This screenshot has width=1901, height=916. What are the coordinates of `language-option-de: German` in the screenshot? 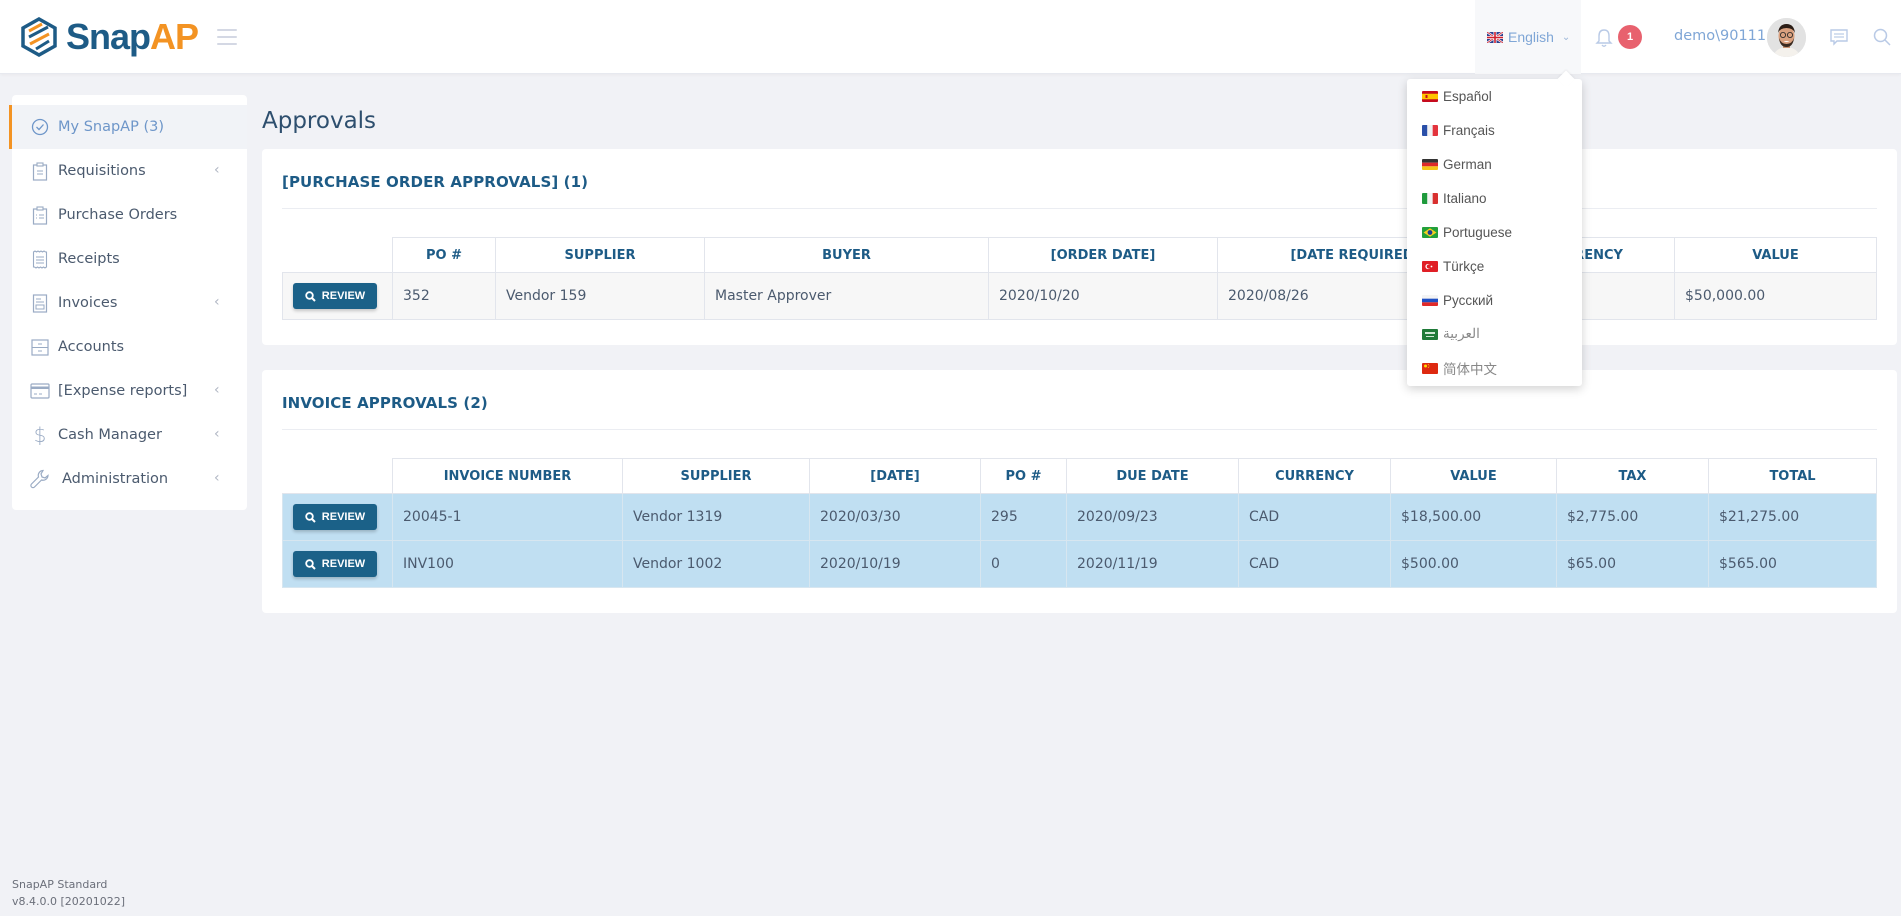 It's located at (1494, 164).